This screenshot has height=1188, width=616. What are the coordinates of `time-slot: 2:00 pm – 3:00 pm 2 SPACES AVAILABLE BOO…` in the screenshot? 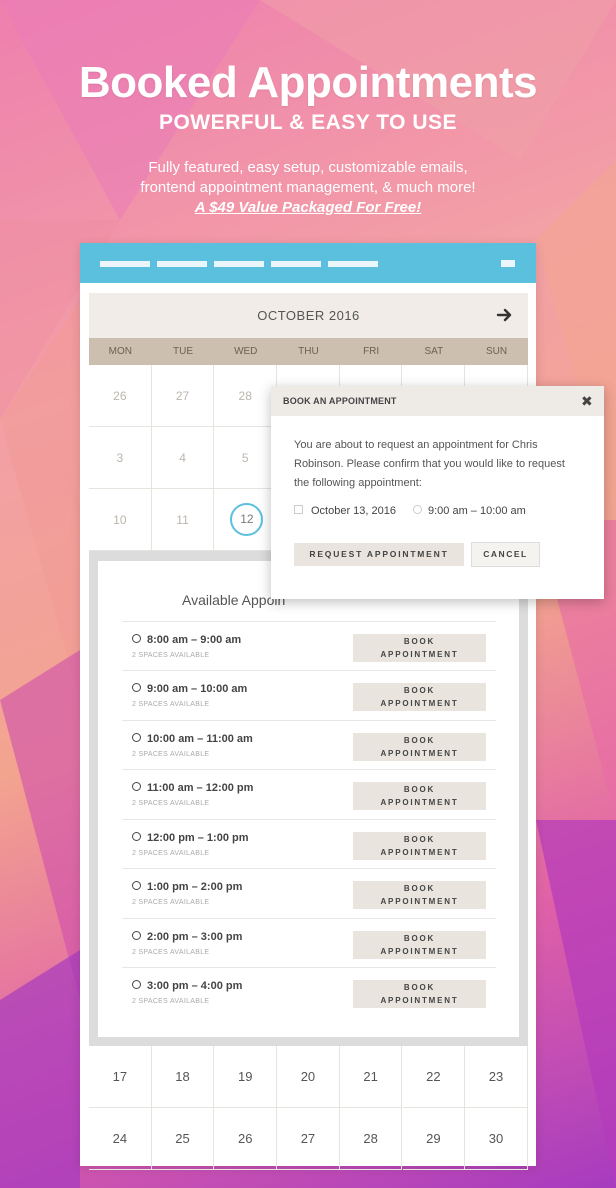 It's located at (309, 942).